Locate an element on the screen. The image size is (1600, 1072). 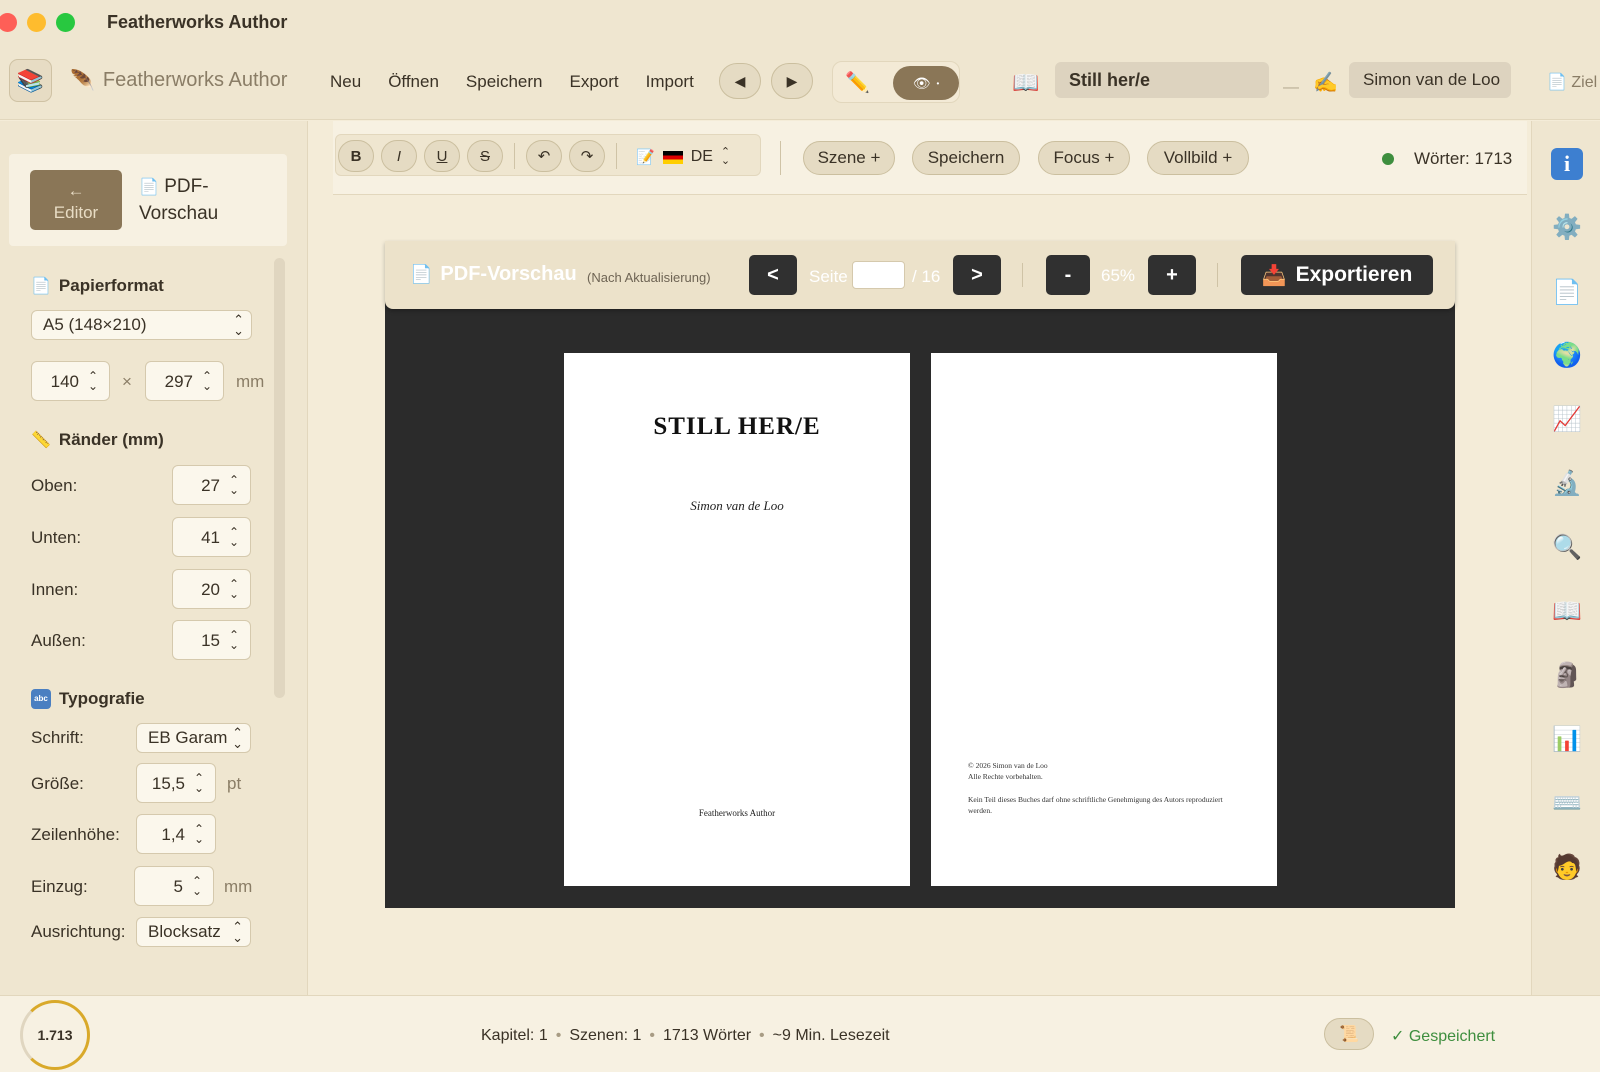
times-sign: × is located at coordinates (127, 381).